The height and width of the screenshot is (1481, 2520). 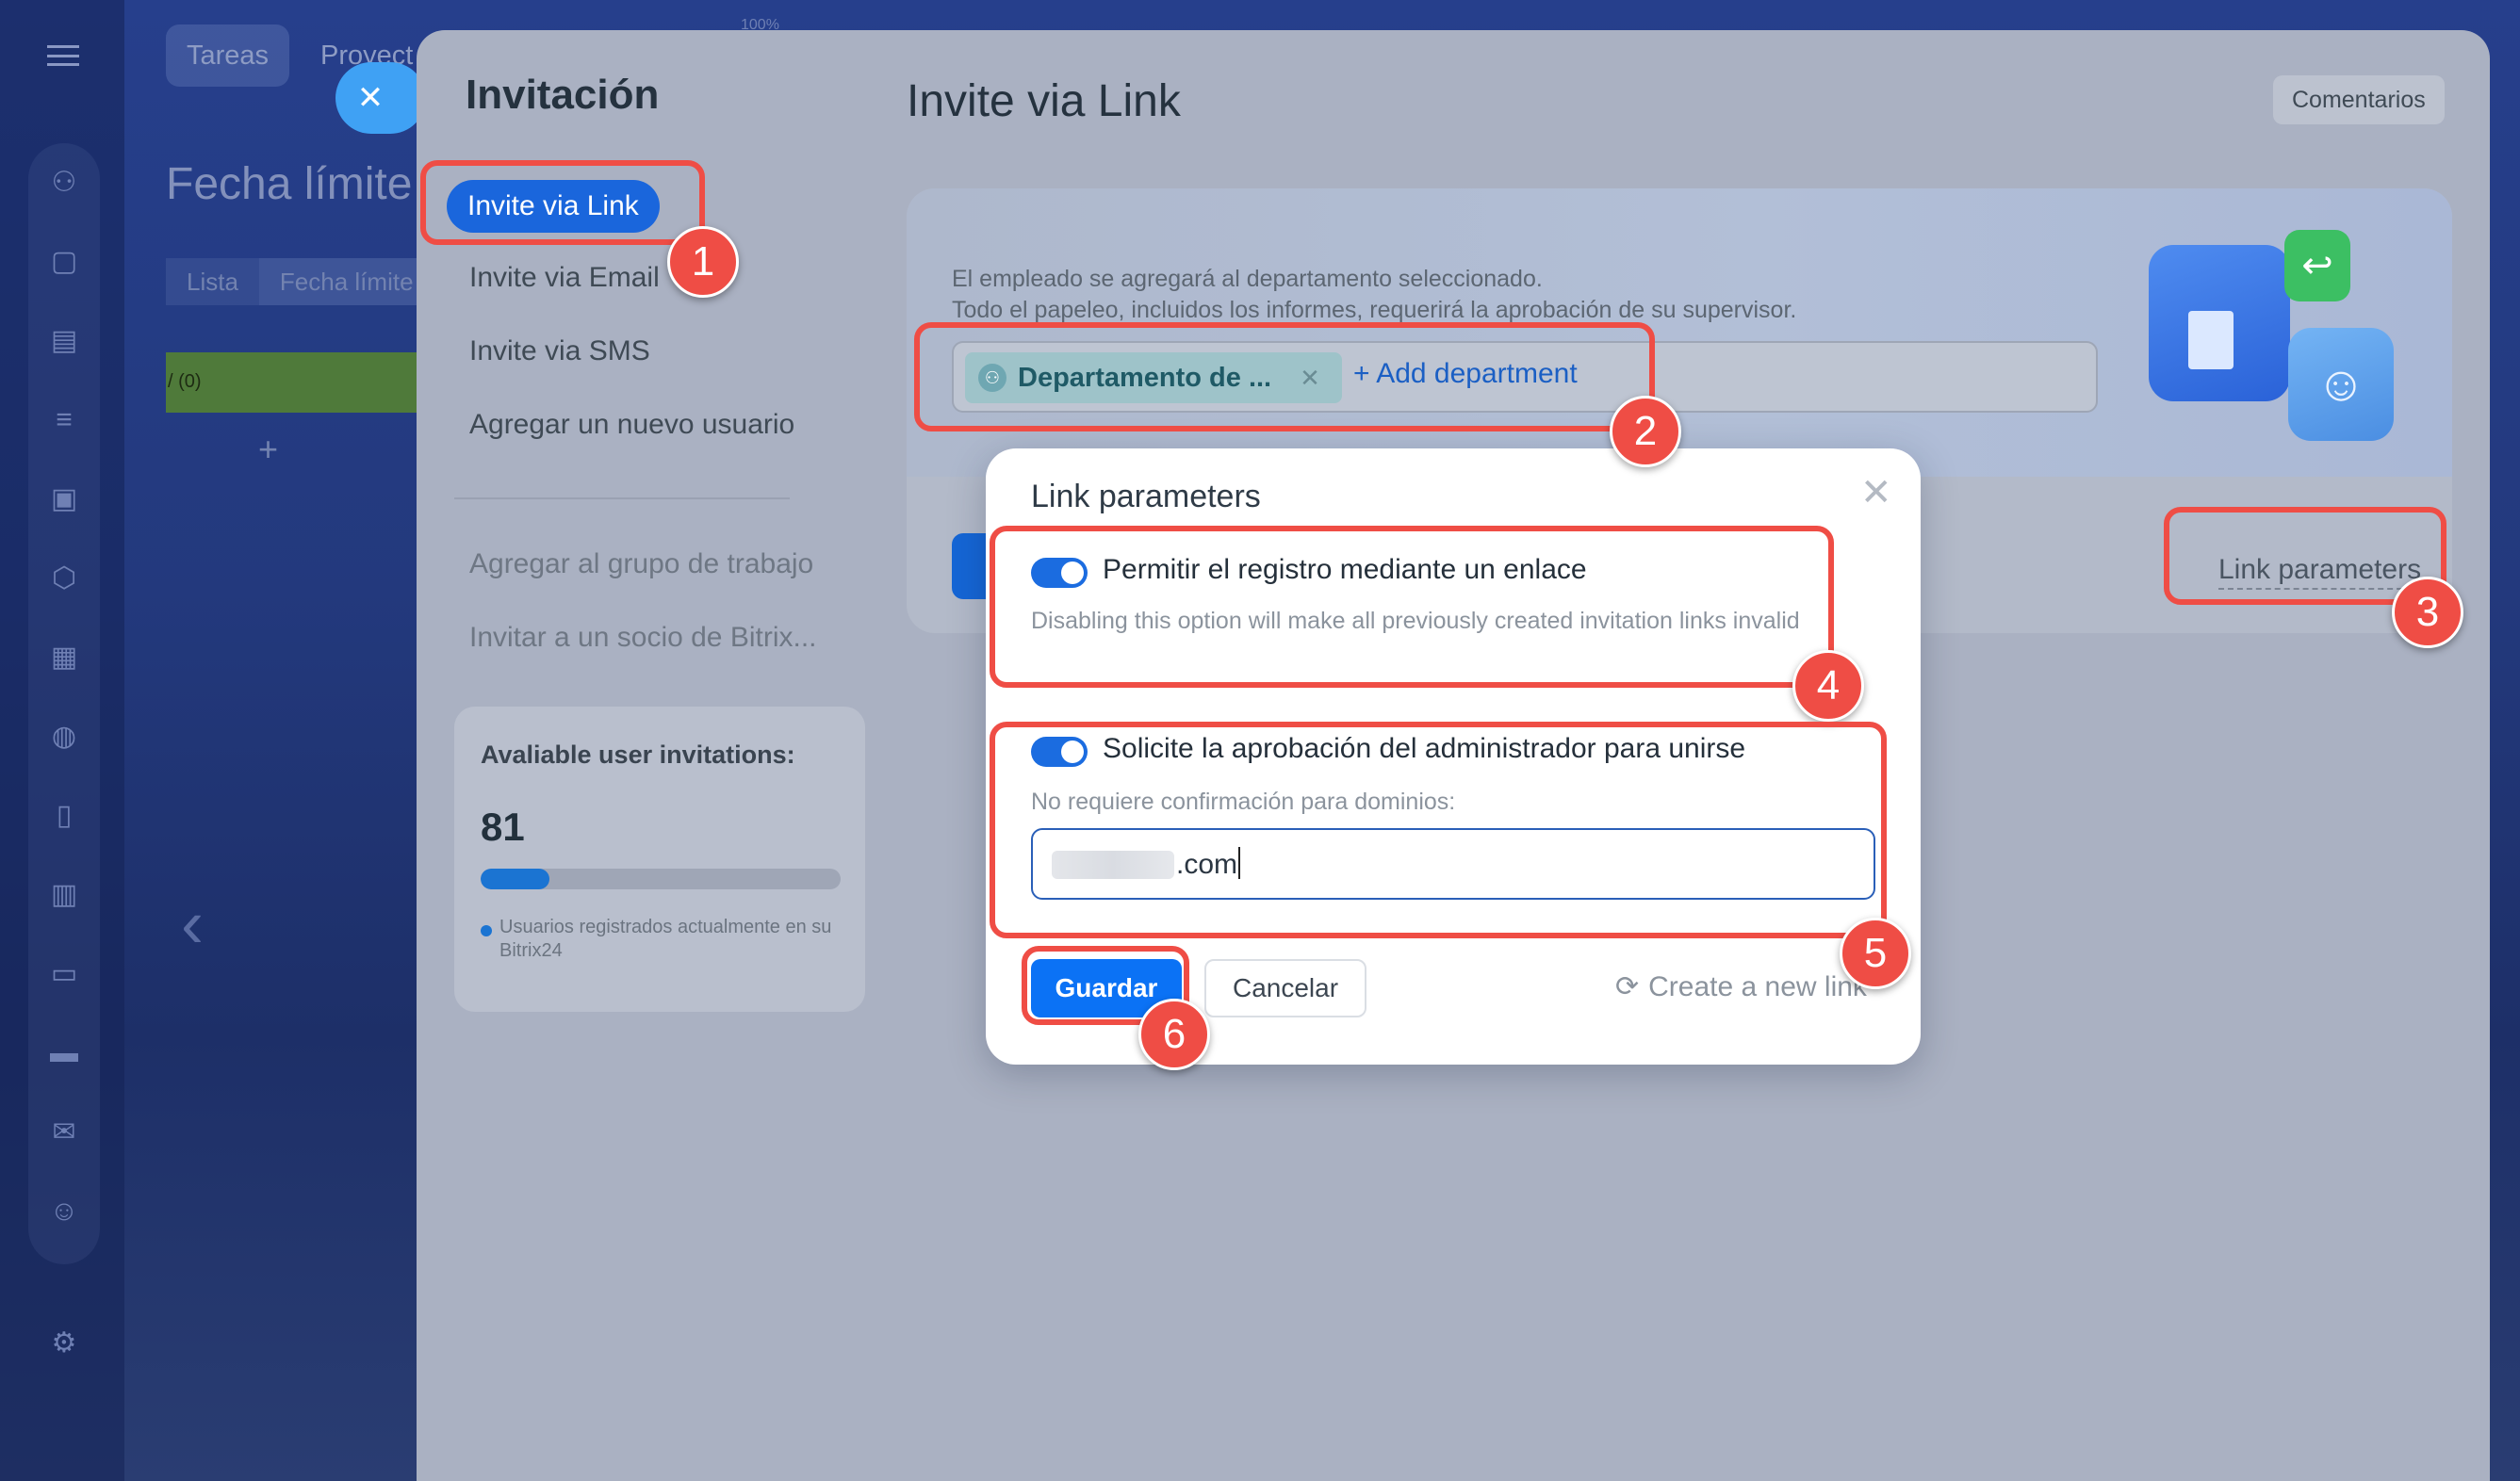 I want to click on robot-icon: ◍, so click(x=64, y=737).